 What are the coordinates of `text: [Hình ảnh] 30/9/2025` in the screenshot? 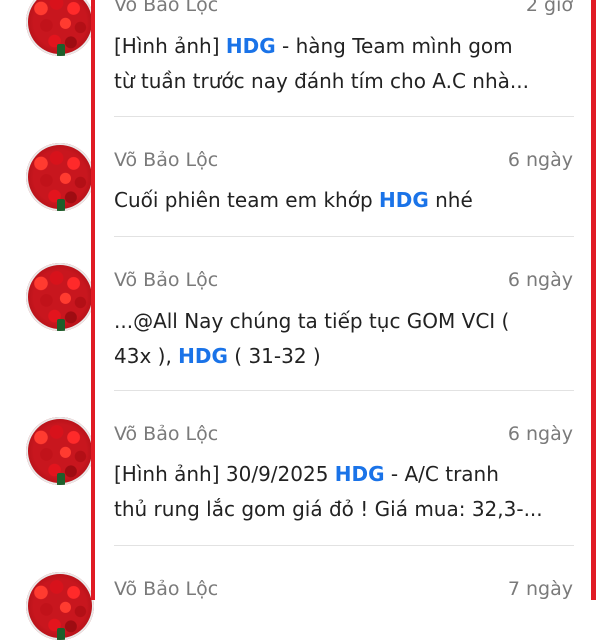 It's located at (224, 474).